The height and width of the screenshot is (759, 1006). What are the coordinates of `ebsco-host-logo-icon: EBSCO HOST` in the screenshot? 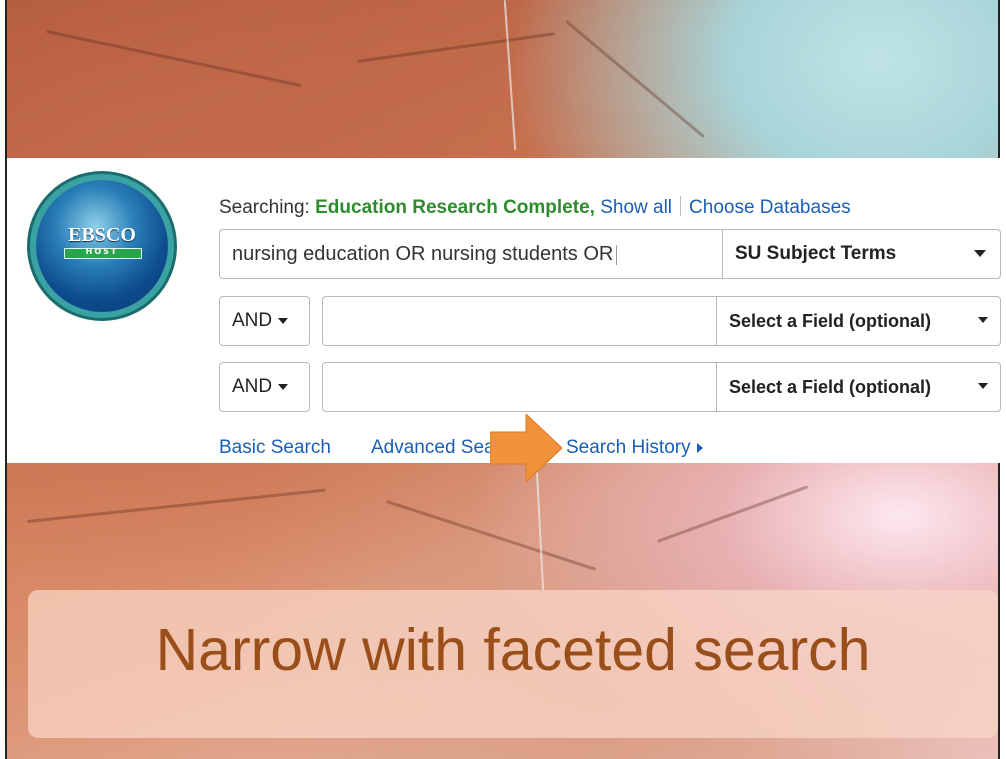 It's located at (102, 246).